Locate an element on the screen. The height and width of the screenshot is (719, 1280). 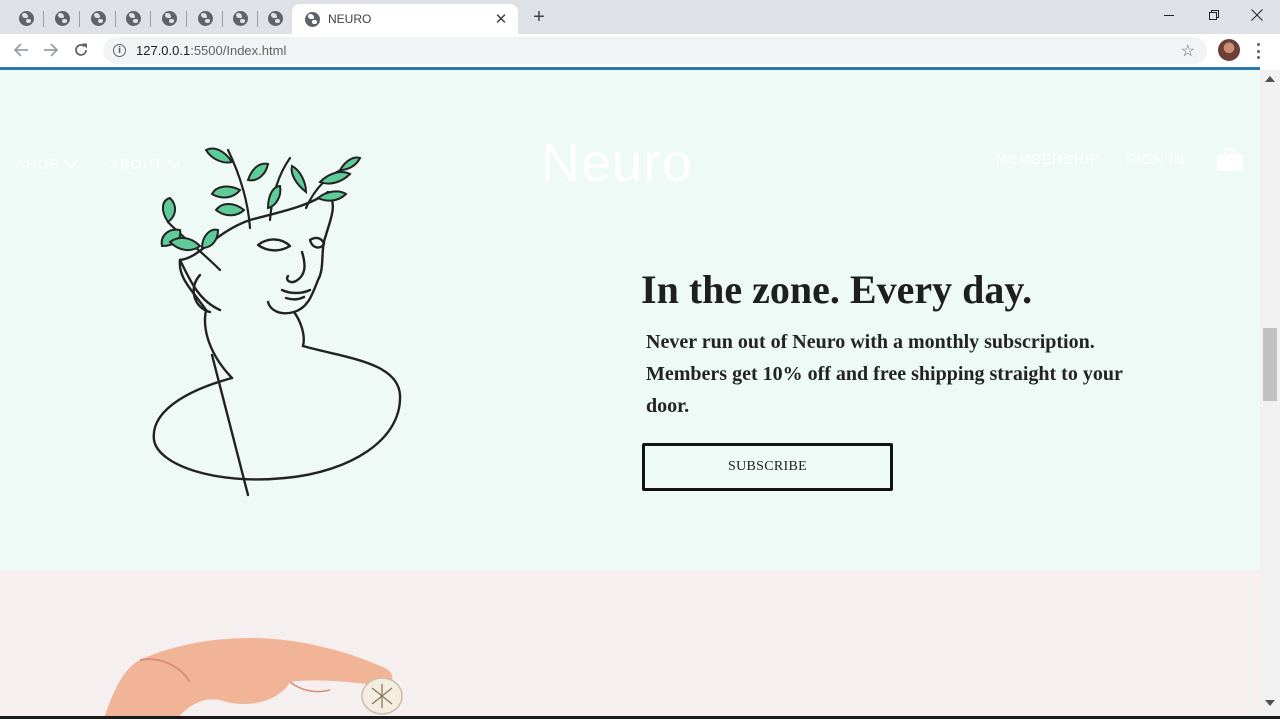
minimize-icon is located at coordinates (1168, 15).